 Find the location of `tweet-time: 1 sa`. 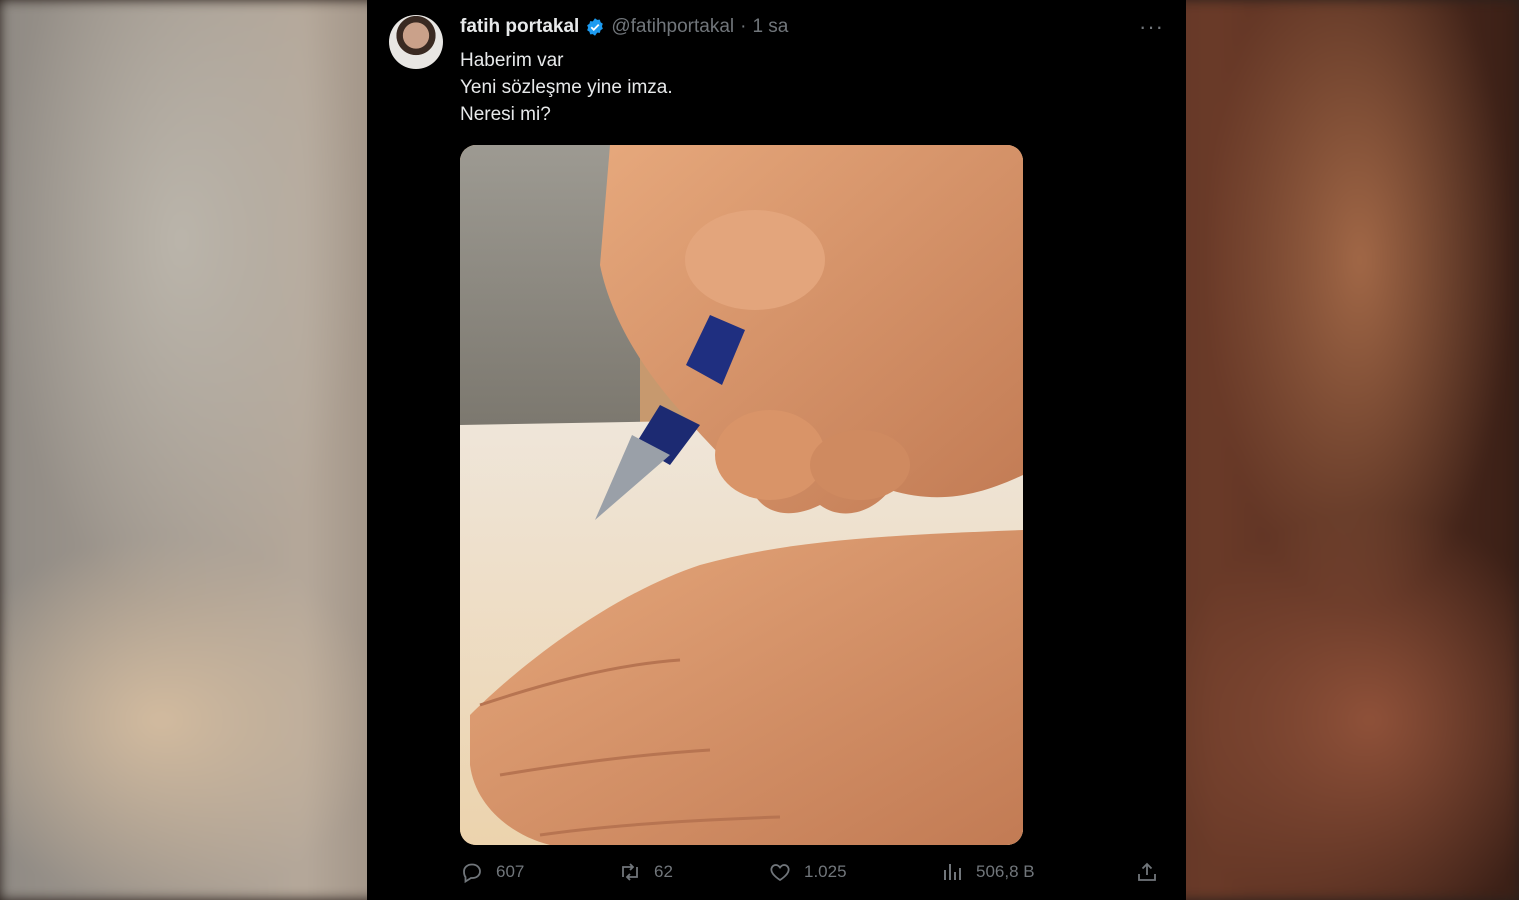

tweet-time: 1 sa is located at coordinates (770, 27).